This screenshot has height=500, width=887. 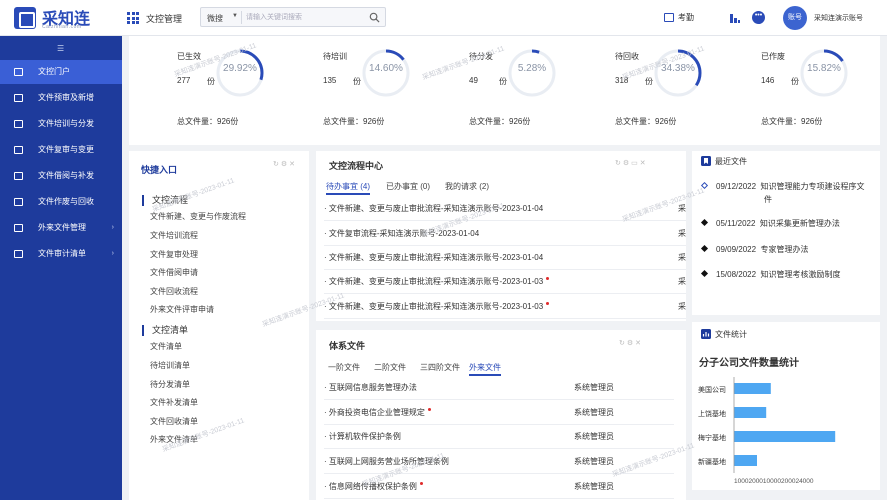 What do you see at coordinates (170, 365) in the screenshot?
I see `quick-link: 待培训清单` at bounding box center [170, 365].